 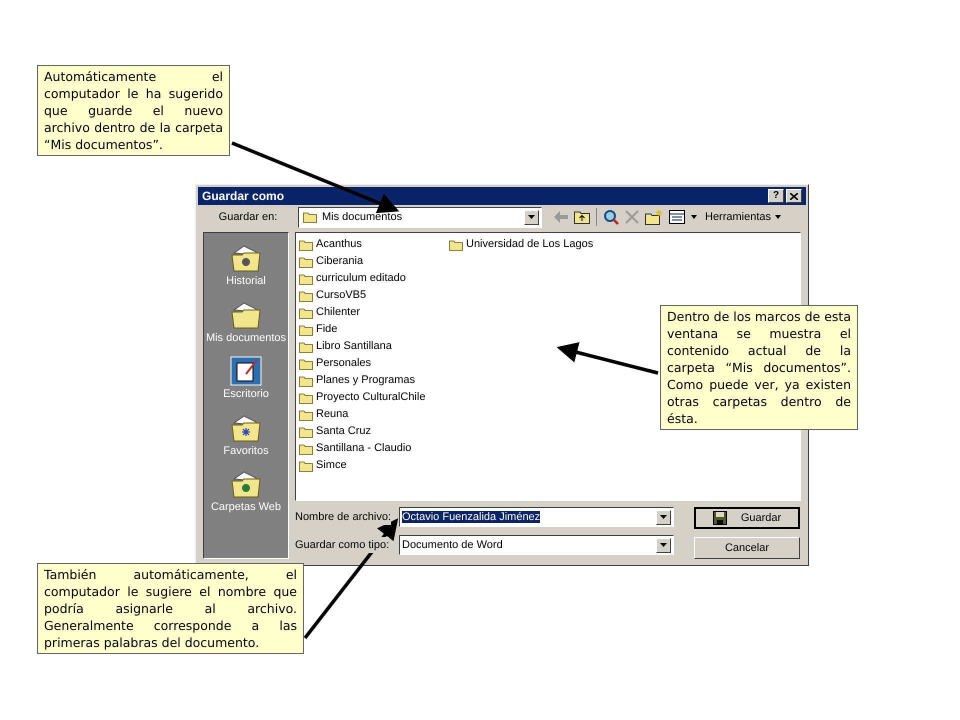 I want to click on save-in-value: Mis documentos, so click(x=363, y=217).